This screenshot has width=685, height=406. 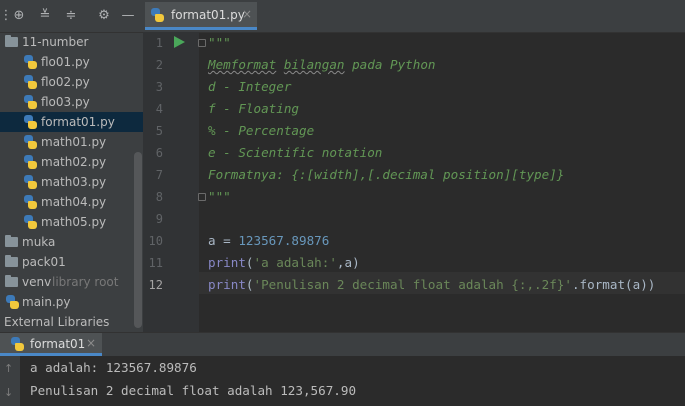 What do you see at coordinates (58, 344) in the screenshot?
I see `run-tab-label: format01` at bounding box center [58, 344].